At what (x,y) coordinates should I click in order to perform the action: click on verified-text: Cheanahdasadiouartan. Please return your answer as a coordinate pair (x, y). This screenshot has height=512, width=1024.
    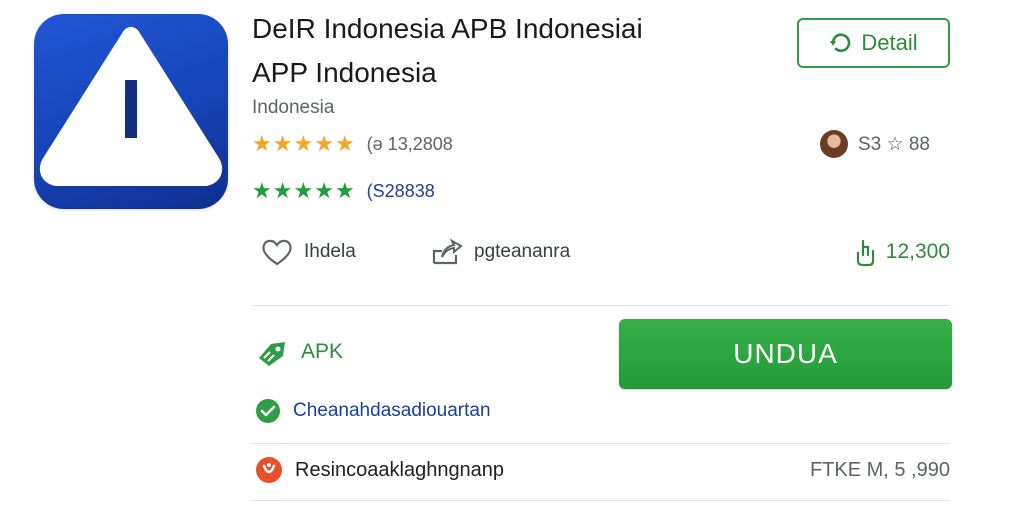
    Looking at the image, I should click on (392, 410).